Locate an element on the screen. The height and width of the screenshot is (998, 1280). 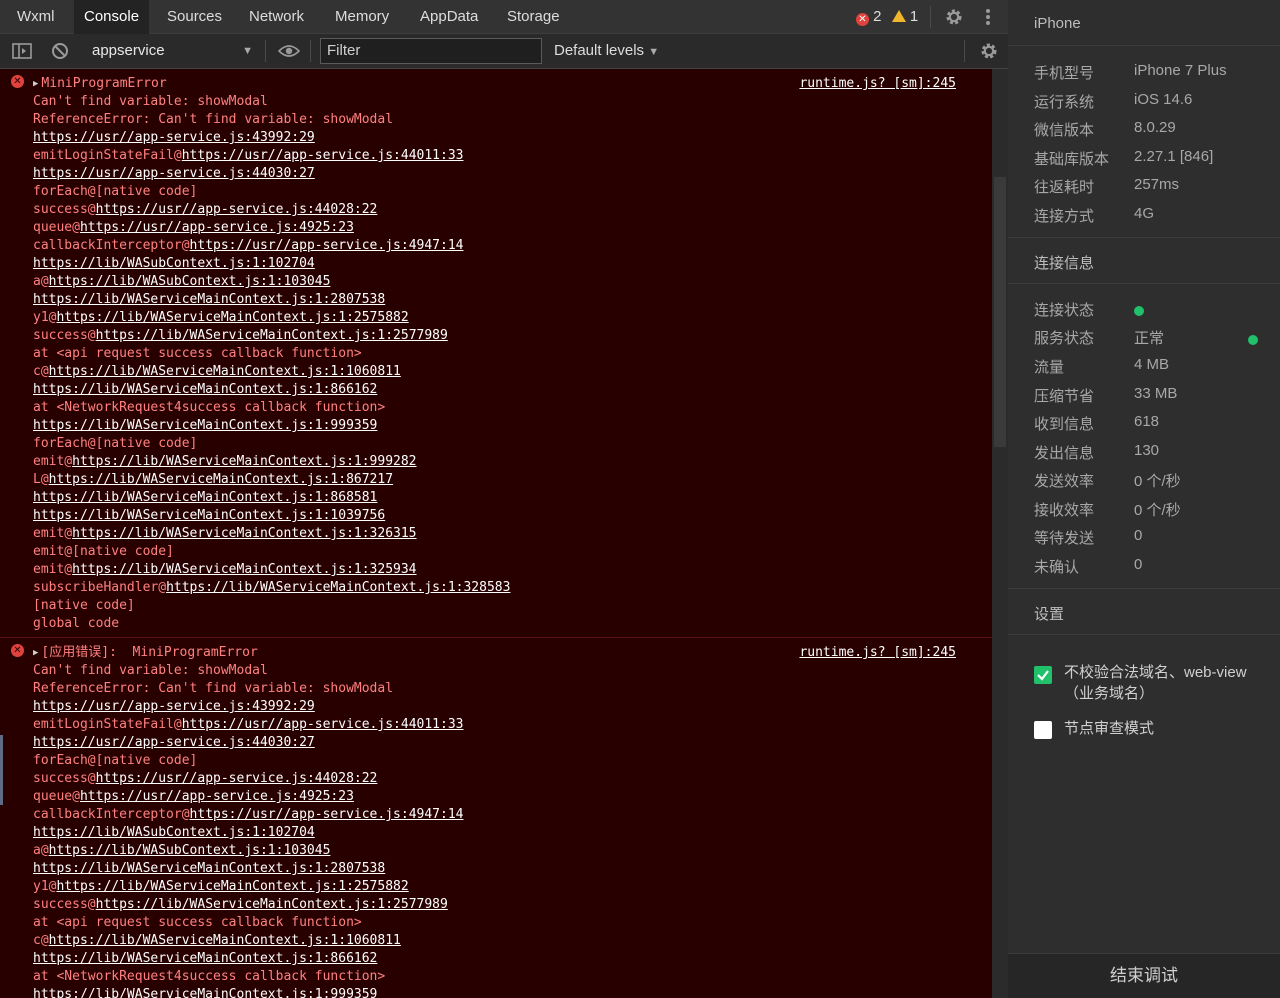
tab-wxml: Wxml is located at coordinates (36, 17).